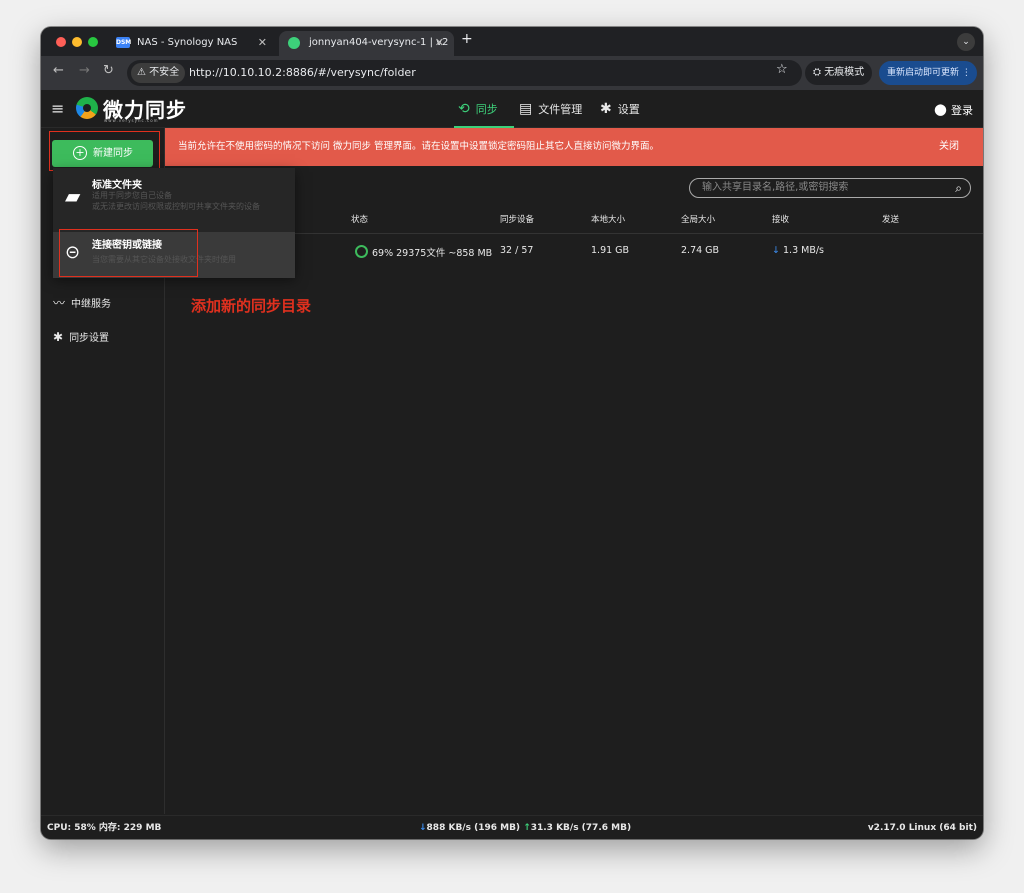 The height and width of the screenshot is (893, 1024). Describe the element at coordinates (464, 109) in the screenshot. I see `sync-icon: ⟲` at that location.